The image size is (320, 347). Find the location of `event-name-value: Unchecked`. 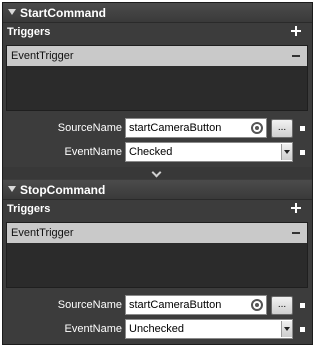

event-name-value: Unchecked is located at coordinates (157, 329).